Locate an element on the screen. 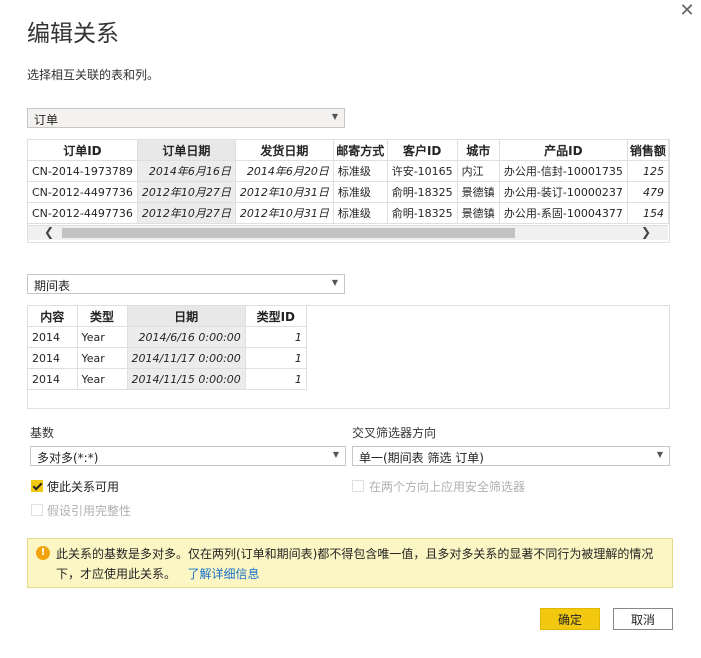  ok-button: 确定 is located at coordinates (570, 619).